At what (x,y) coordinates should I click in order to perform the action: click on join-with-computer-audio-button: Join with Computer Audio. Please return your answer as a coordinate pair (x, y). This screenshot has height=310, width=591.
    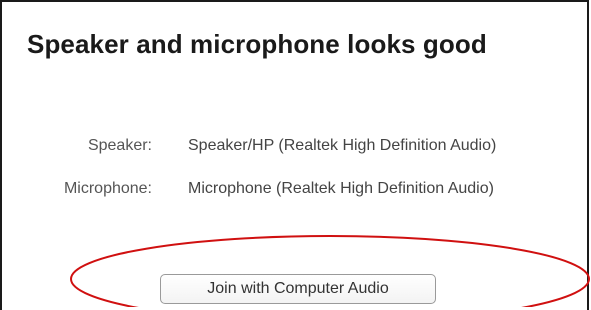
    Looking at the image, I should click on (298, 289).